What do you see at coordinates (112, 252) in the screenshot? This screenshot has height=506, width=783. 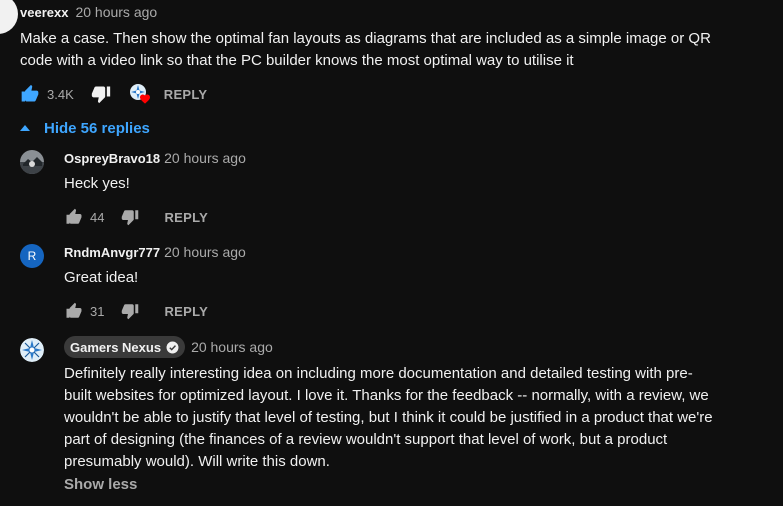 I see `comment-author: RndmAnvgr777` at bounding box center [112, 252].